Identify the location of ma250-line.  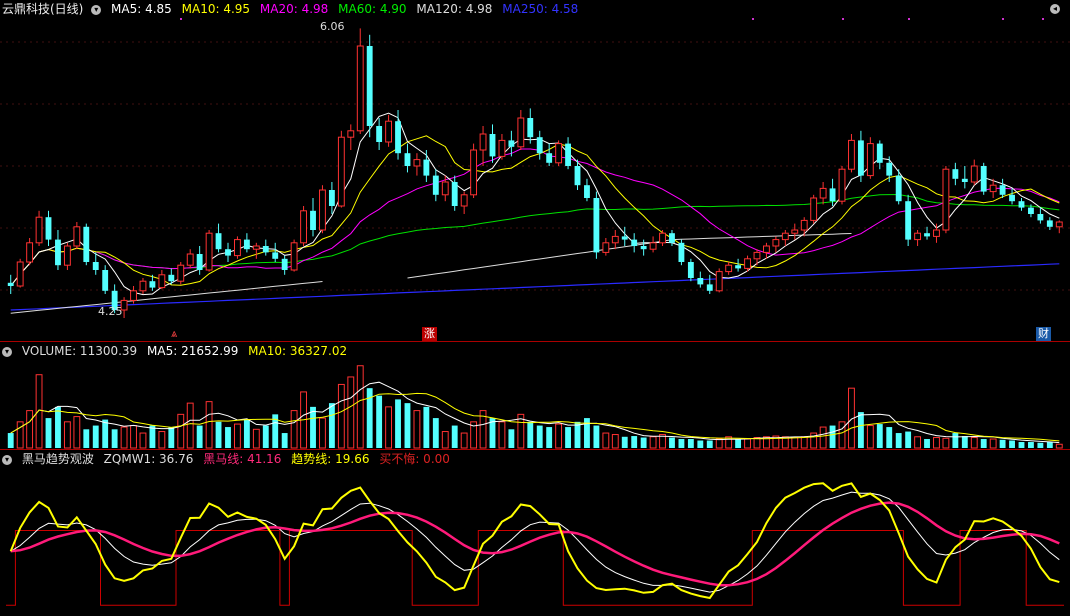
(535, 287).